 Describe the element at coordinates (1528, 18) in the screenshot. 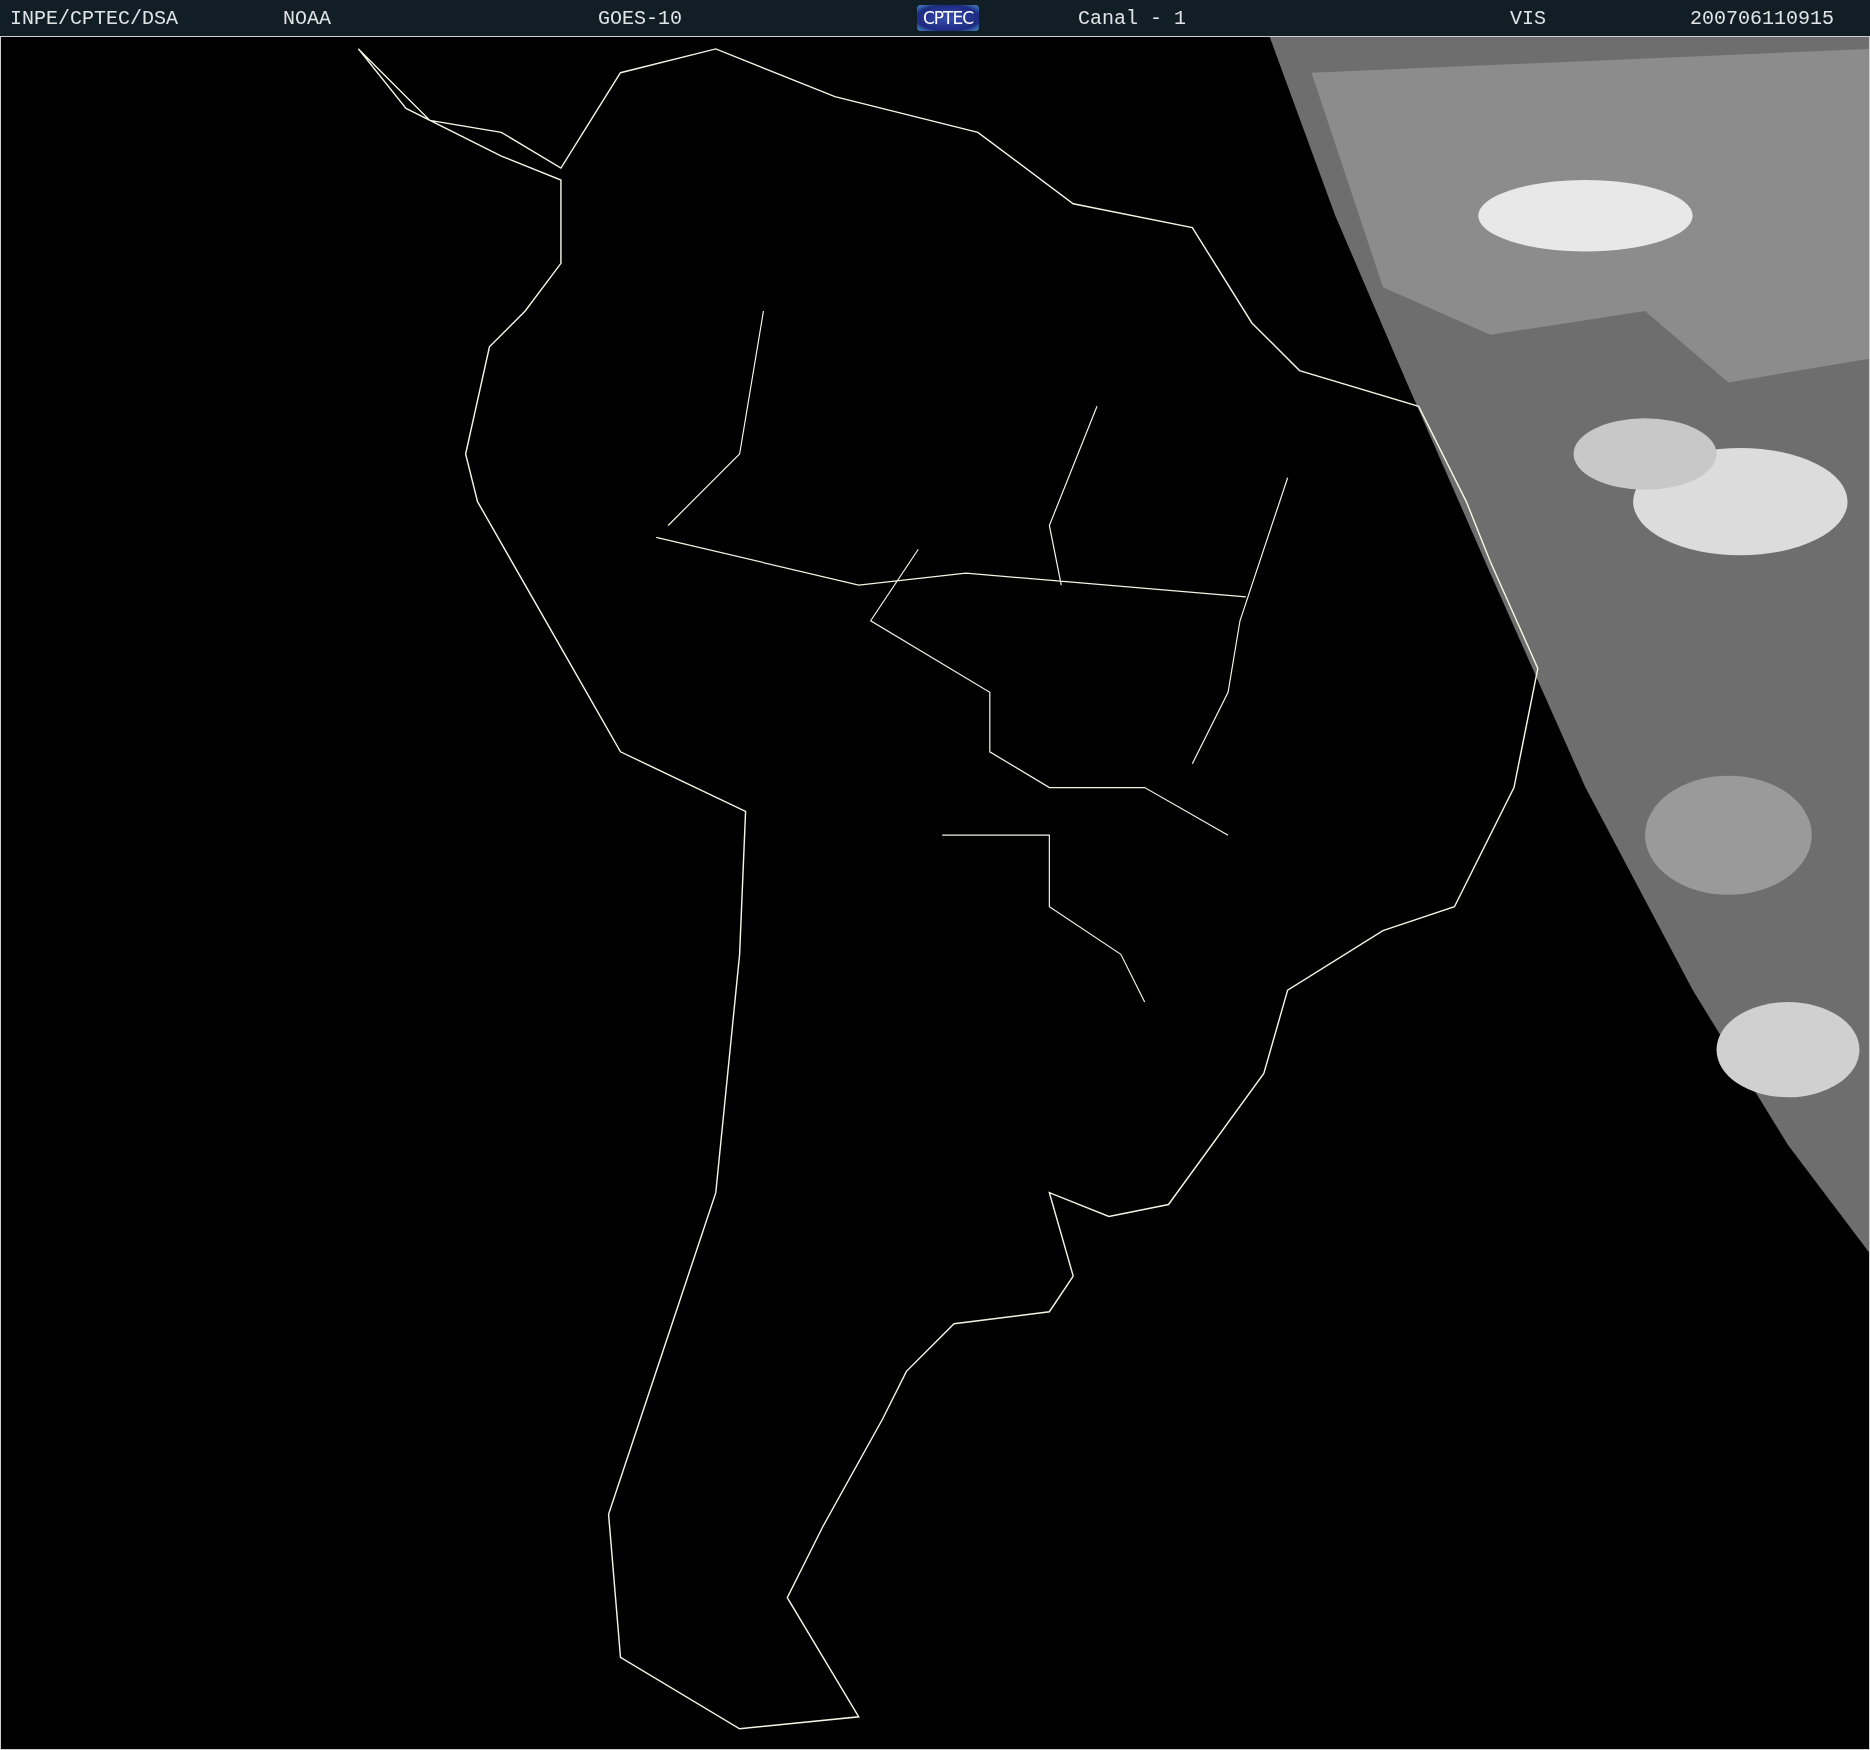

I see `header-label: VIS` at that location.